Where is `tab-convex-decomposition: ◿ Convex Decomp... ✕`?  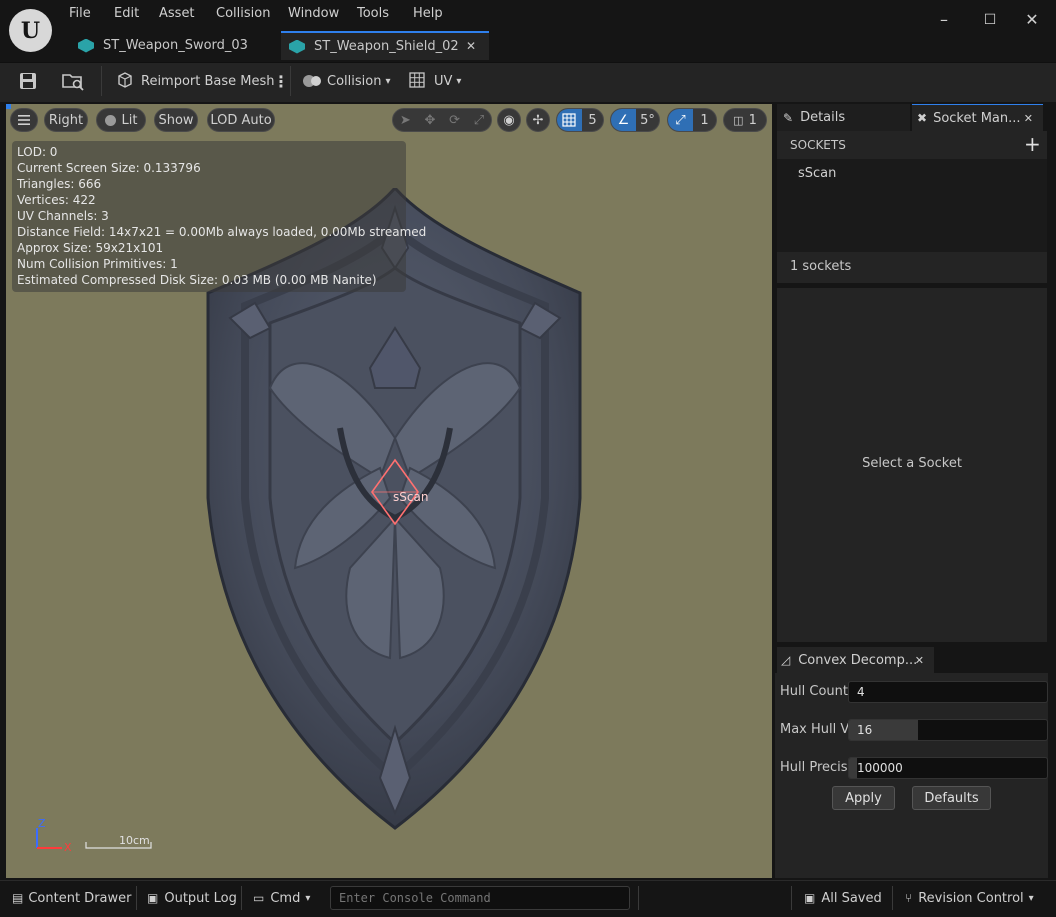
tab-convex-decomposition: ◿ Convex Decomp... ✕ is located at coordinates (855, 660).